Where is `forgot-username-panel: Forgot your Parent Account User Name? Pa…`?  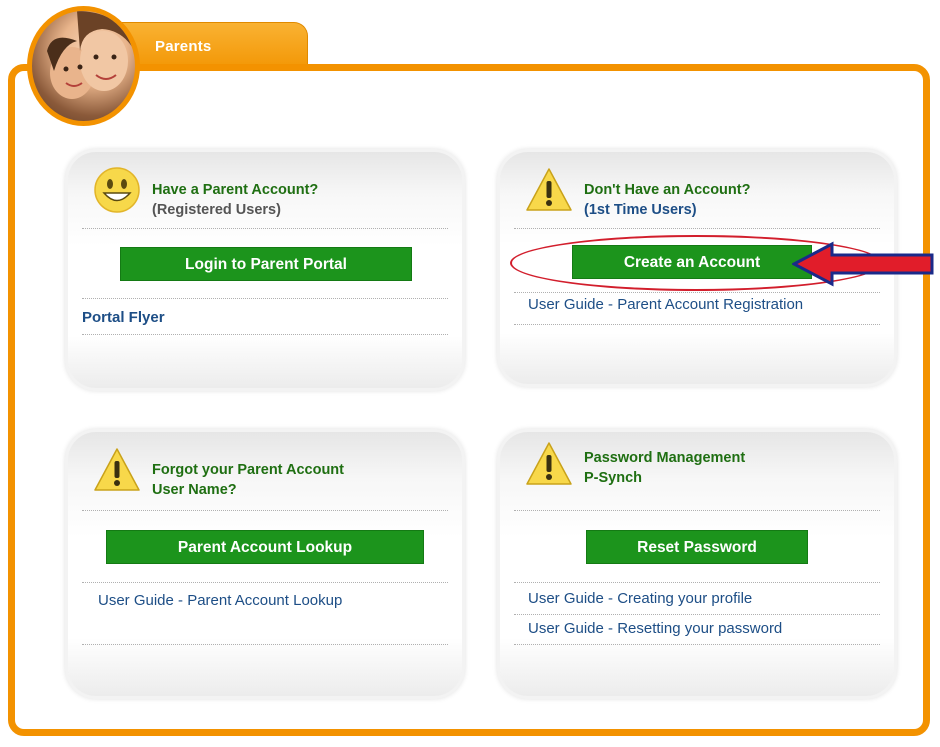
forgot-username-panel: Forgot your Parent Account User Name? Pa… is located at coordinates (265, 564).